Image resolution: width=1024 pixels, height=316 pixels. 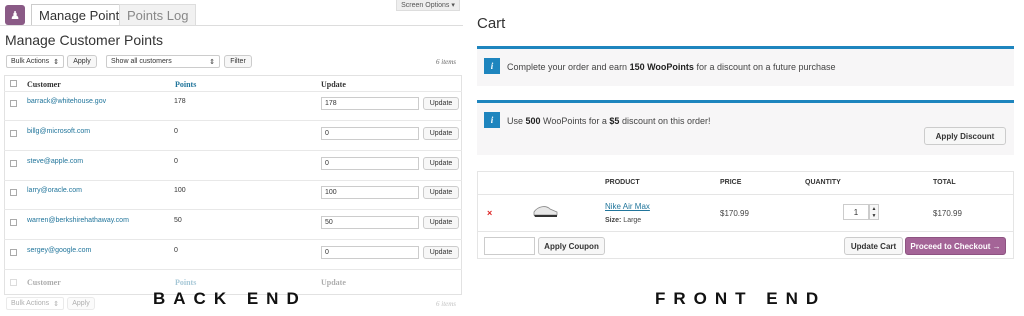 I want to click on quantity-stepper: ▲ ▼, so click(x=874, y=212).